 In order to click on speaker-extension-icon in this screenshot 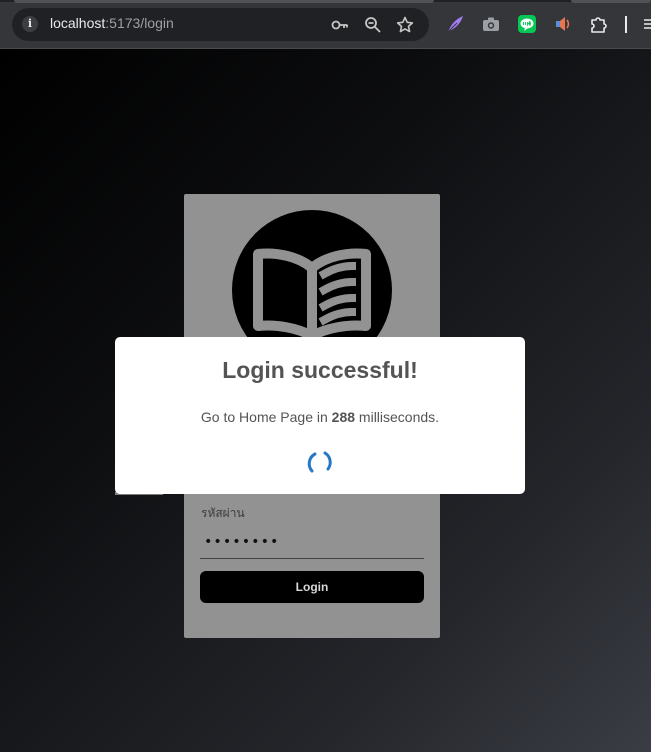, I will do `click(563, 24)`.